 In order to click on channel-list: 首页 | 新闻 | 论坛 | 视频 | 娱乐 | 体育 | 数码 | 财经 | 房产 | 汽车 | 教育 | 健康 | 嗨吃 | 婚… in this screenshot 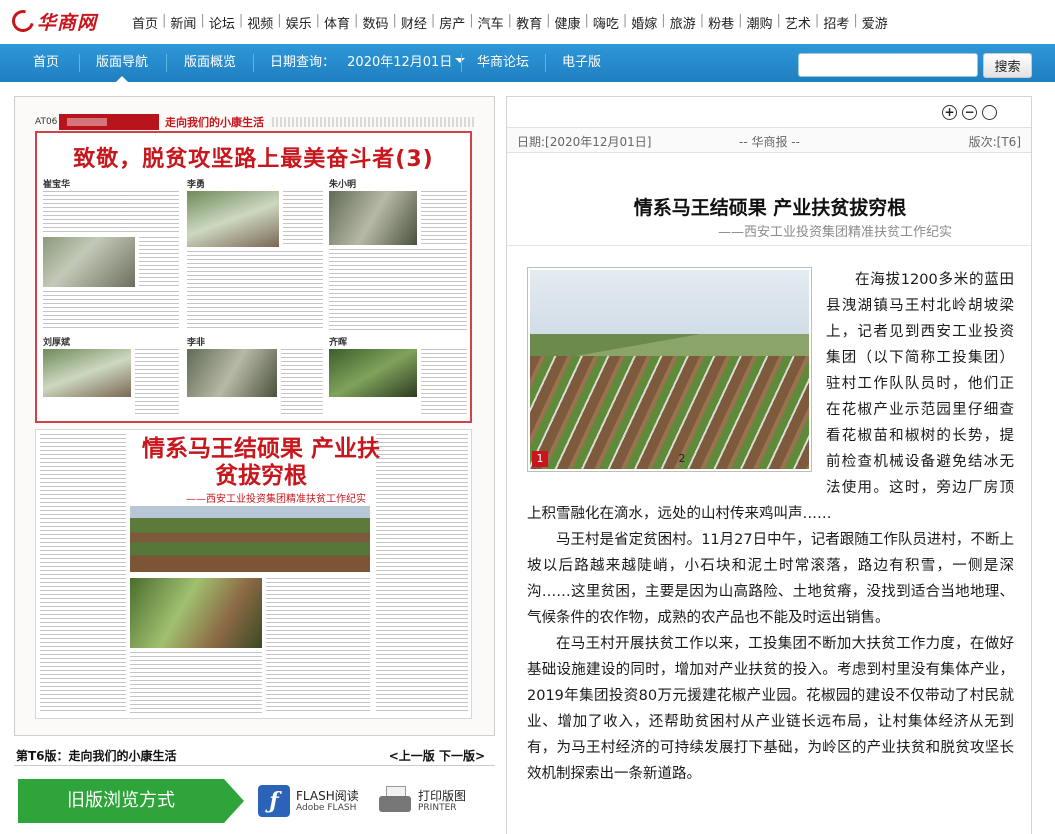, I will do `click(510, 22)`.